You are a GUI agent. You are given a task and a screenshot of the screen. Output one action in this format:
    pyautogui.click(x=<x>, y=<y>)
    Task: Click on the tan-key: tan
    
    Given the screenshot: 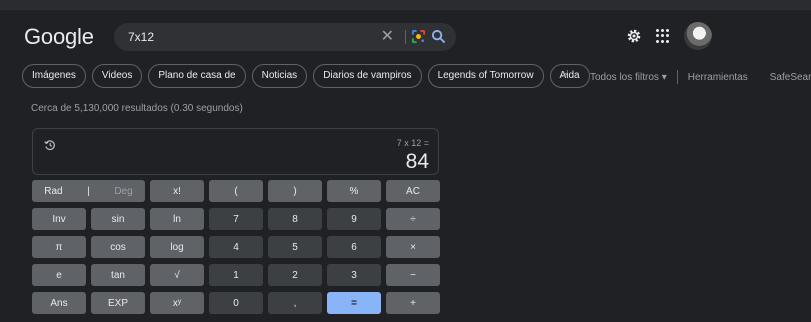 What is the action you would take?
    pyautogui.click(x=118, y=275)
    